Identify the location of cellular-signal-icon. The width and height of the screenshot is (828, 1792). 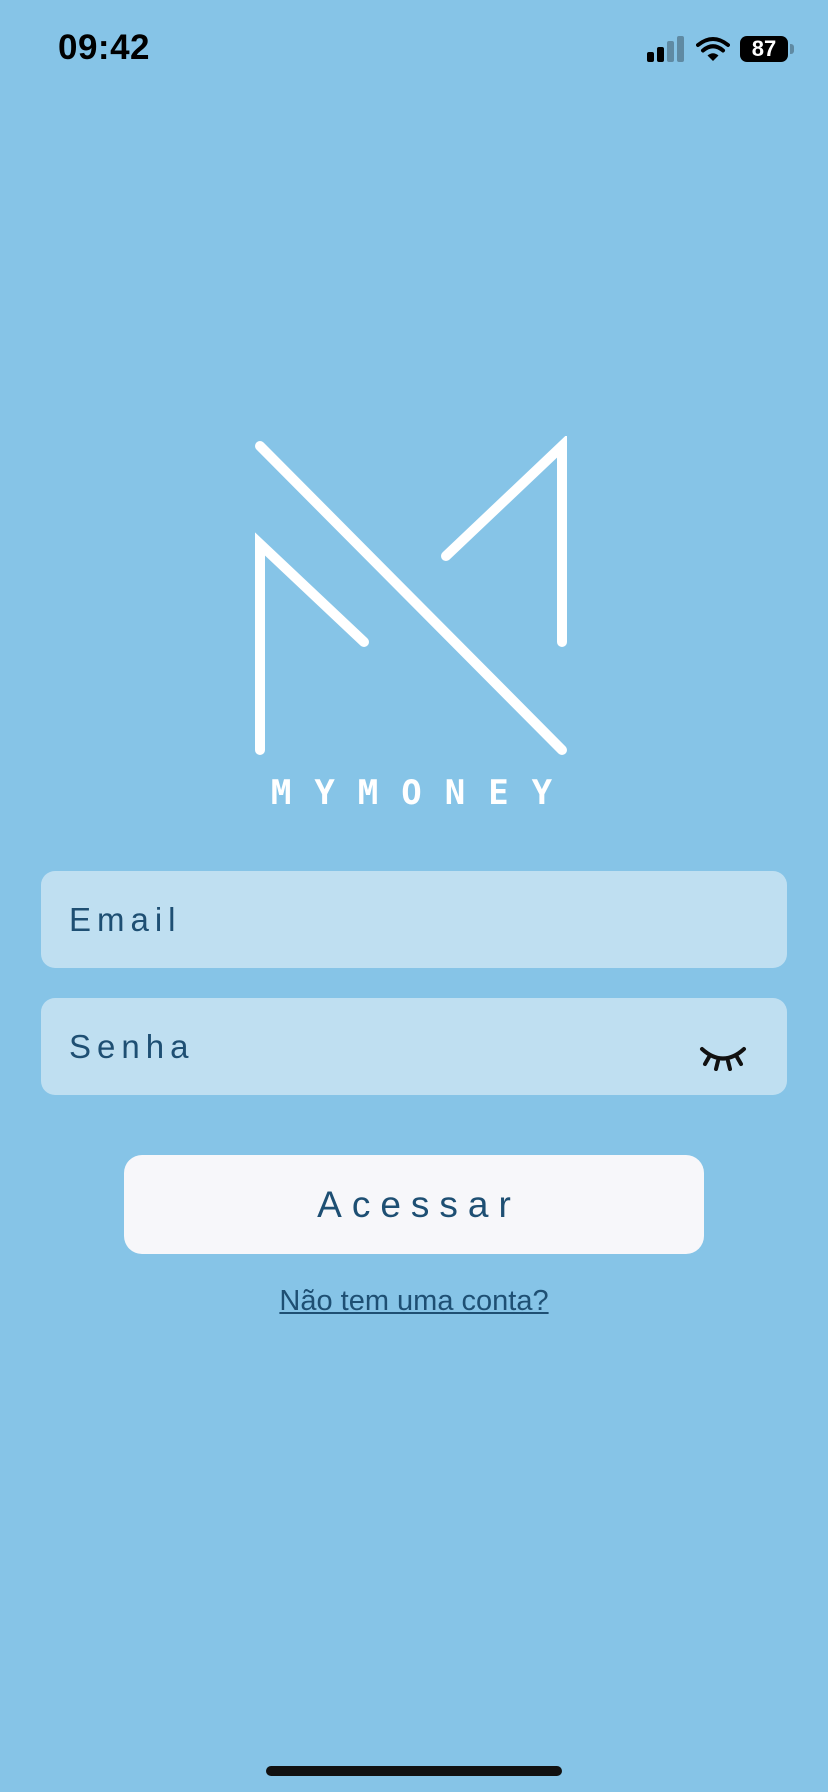
(665, 49).